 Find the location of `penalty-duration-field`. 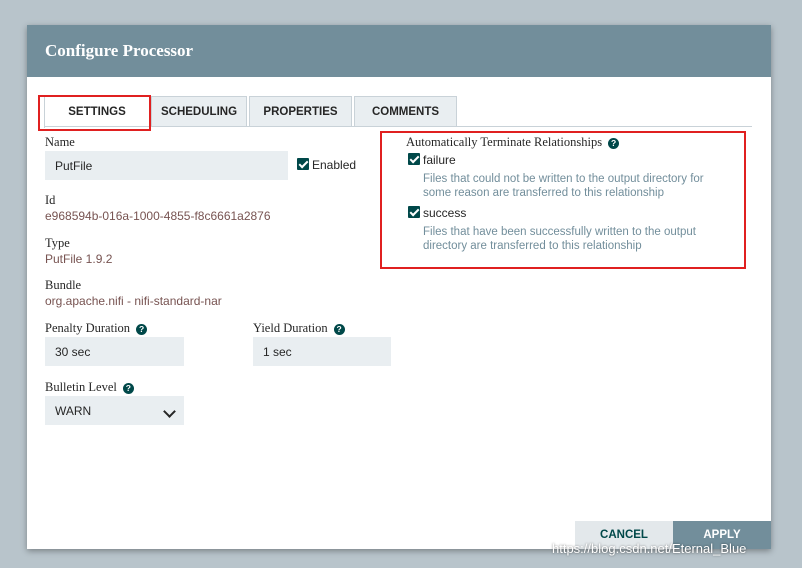

penalty-duration-field is located at coordinates (114, 351).